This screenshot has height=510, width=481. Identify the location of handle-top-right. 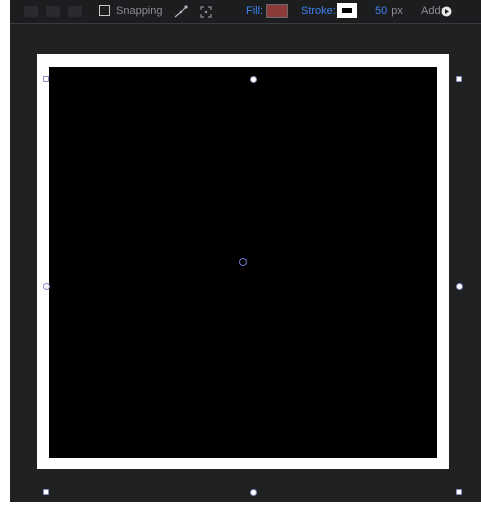
(459, 79).